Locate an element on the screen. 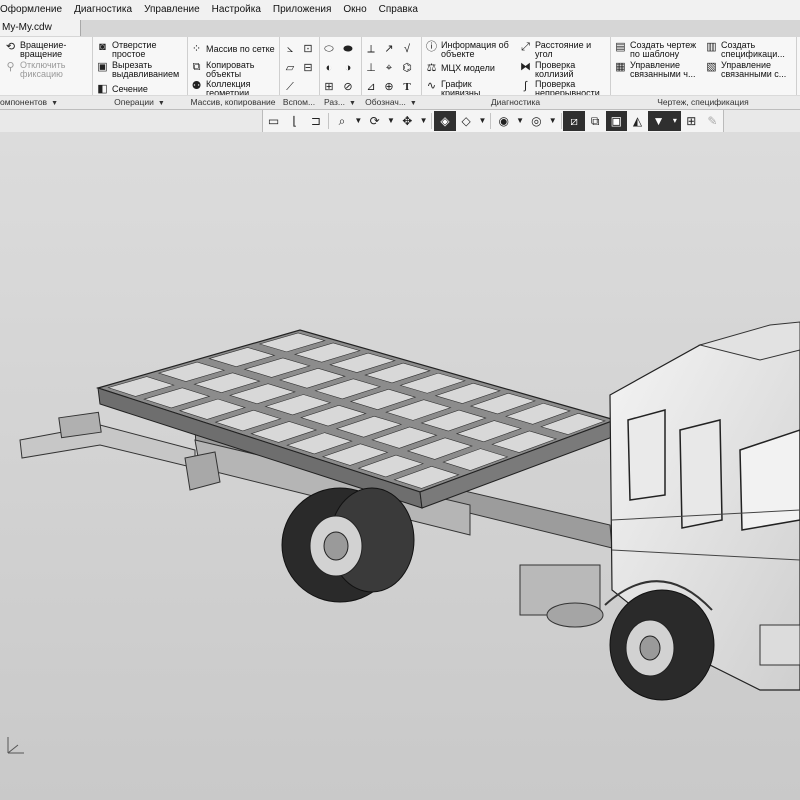 The image size is (800, 800). display-dropdown-icon: ▼ is located at coordinates (553, 121).